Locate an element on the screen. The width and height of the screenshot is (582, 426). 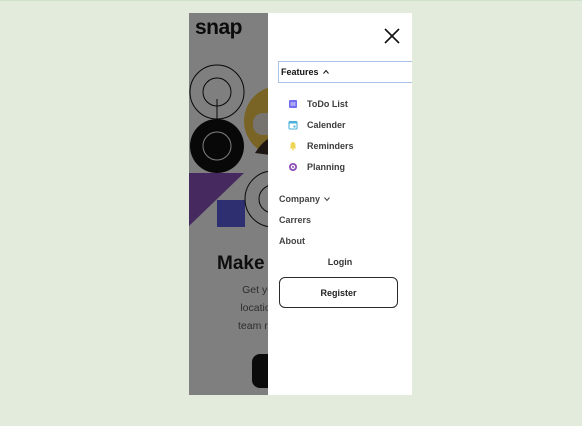
register-label: Register is located at coordinates (338, 292).